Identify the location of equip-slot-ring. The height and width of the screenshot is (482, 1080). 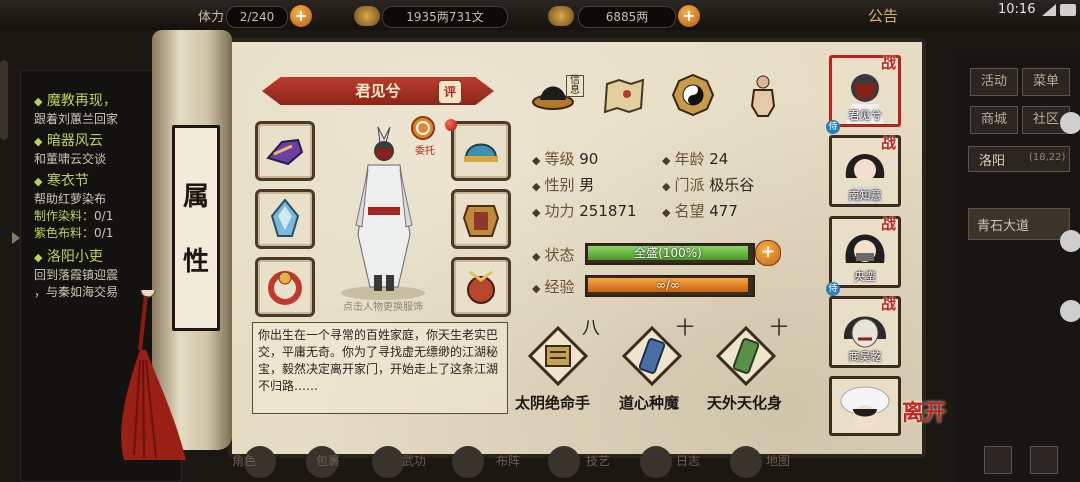
(285, 287).